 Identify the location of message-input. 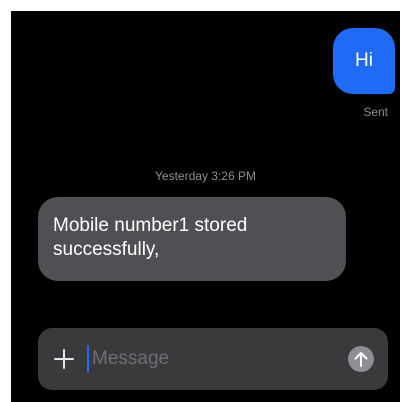
(211, 359).